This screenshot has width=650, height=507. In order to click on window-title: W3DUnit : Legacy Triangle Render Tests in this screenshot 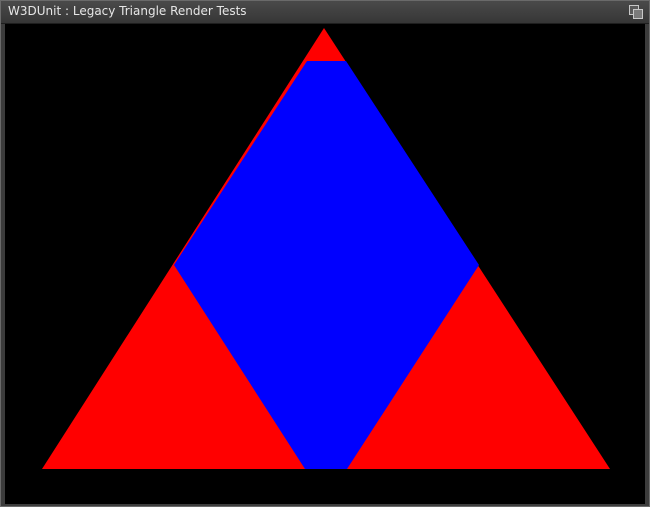, I will do `click(127, 11)`.